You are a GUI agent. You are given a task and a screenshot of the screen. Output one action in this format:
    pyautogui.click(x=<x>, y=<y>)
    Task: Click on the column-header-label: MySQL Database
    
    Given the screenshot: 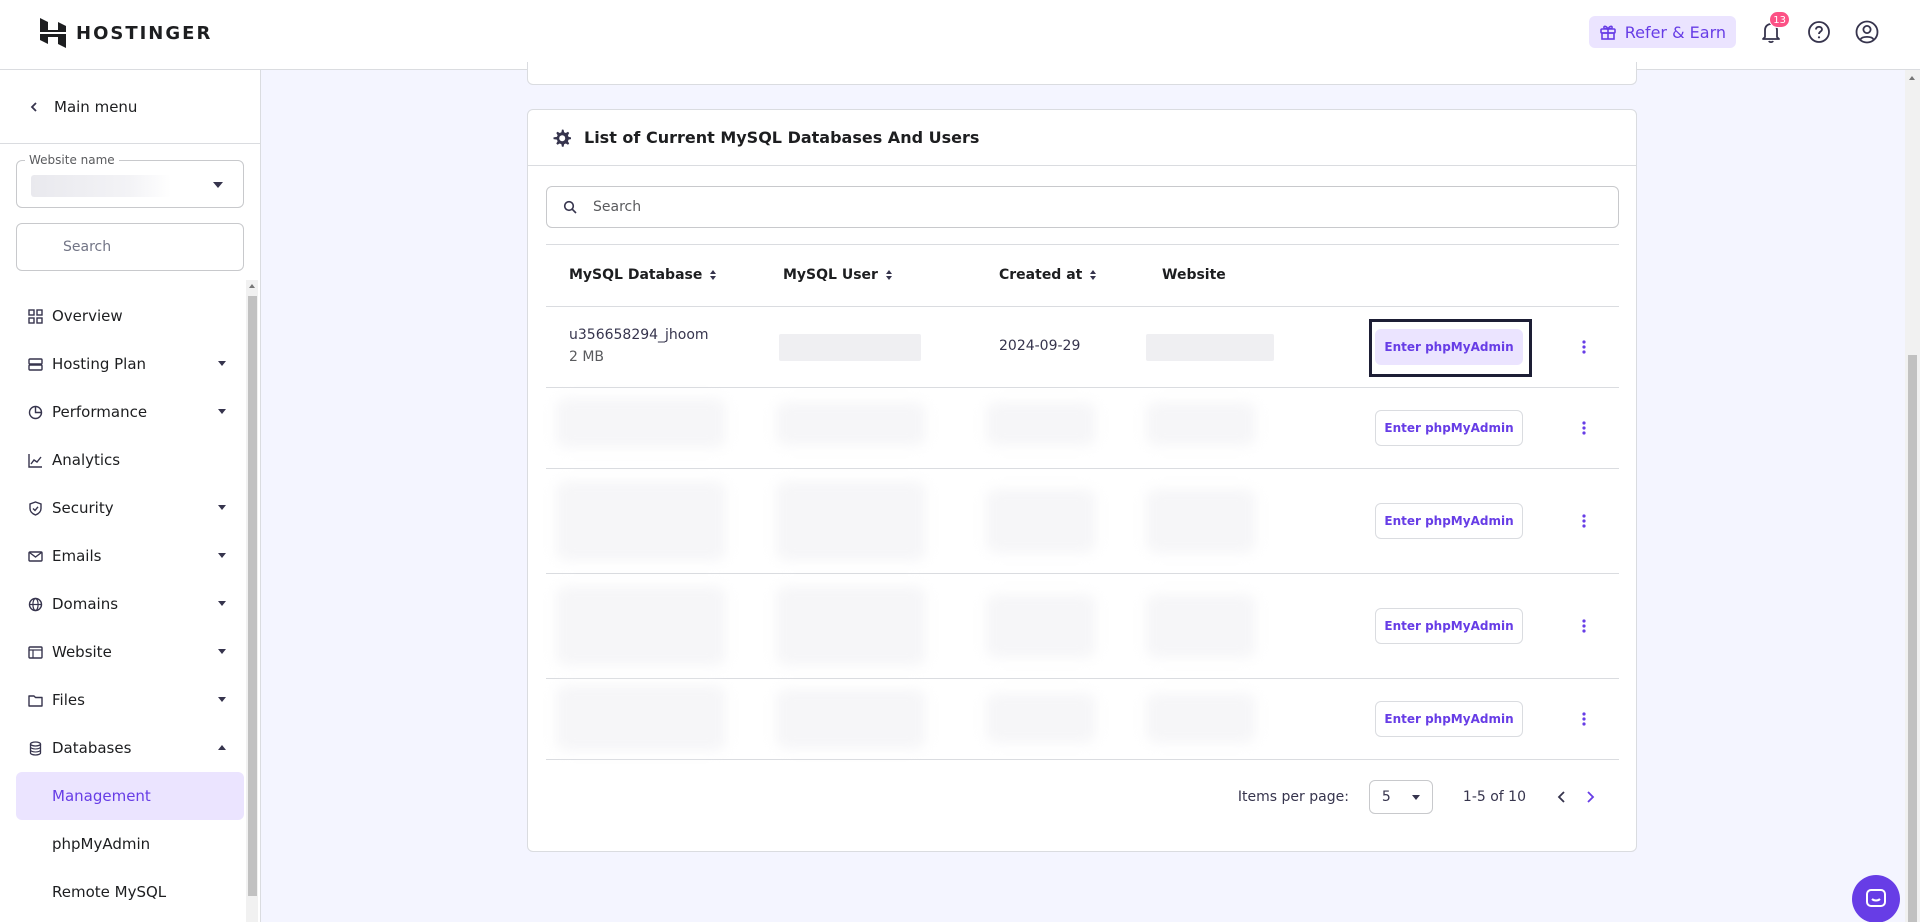 What is the action you would take?
    pyautogui.click(x=636, y=275)
    